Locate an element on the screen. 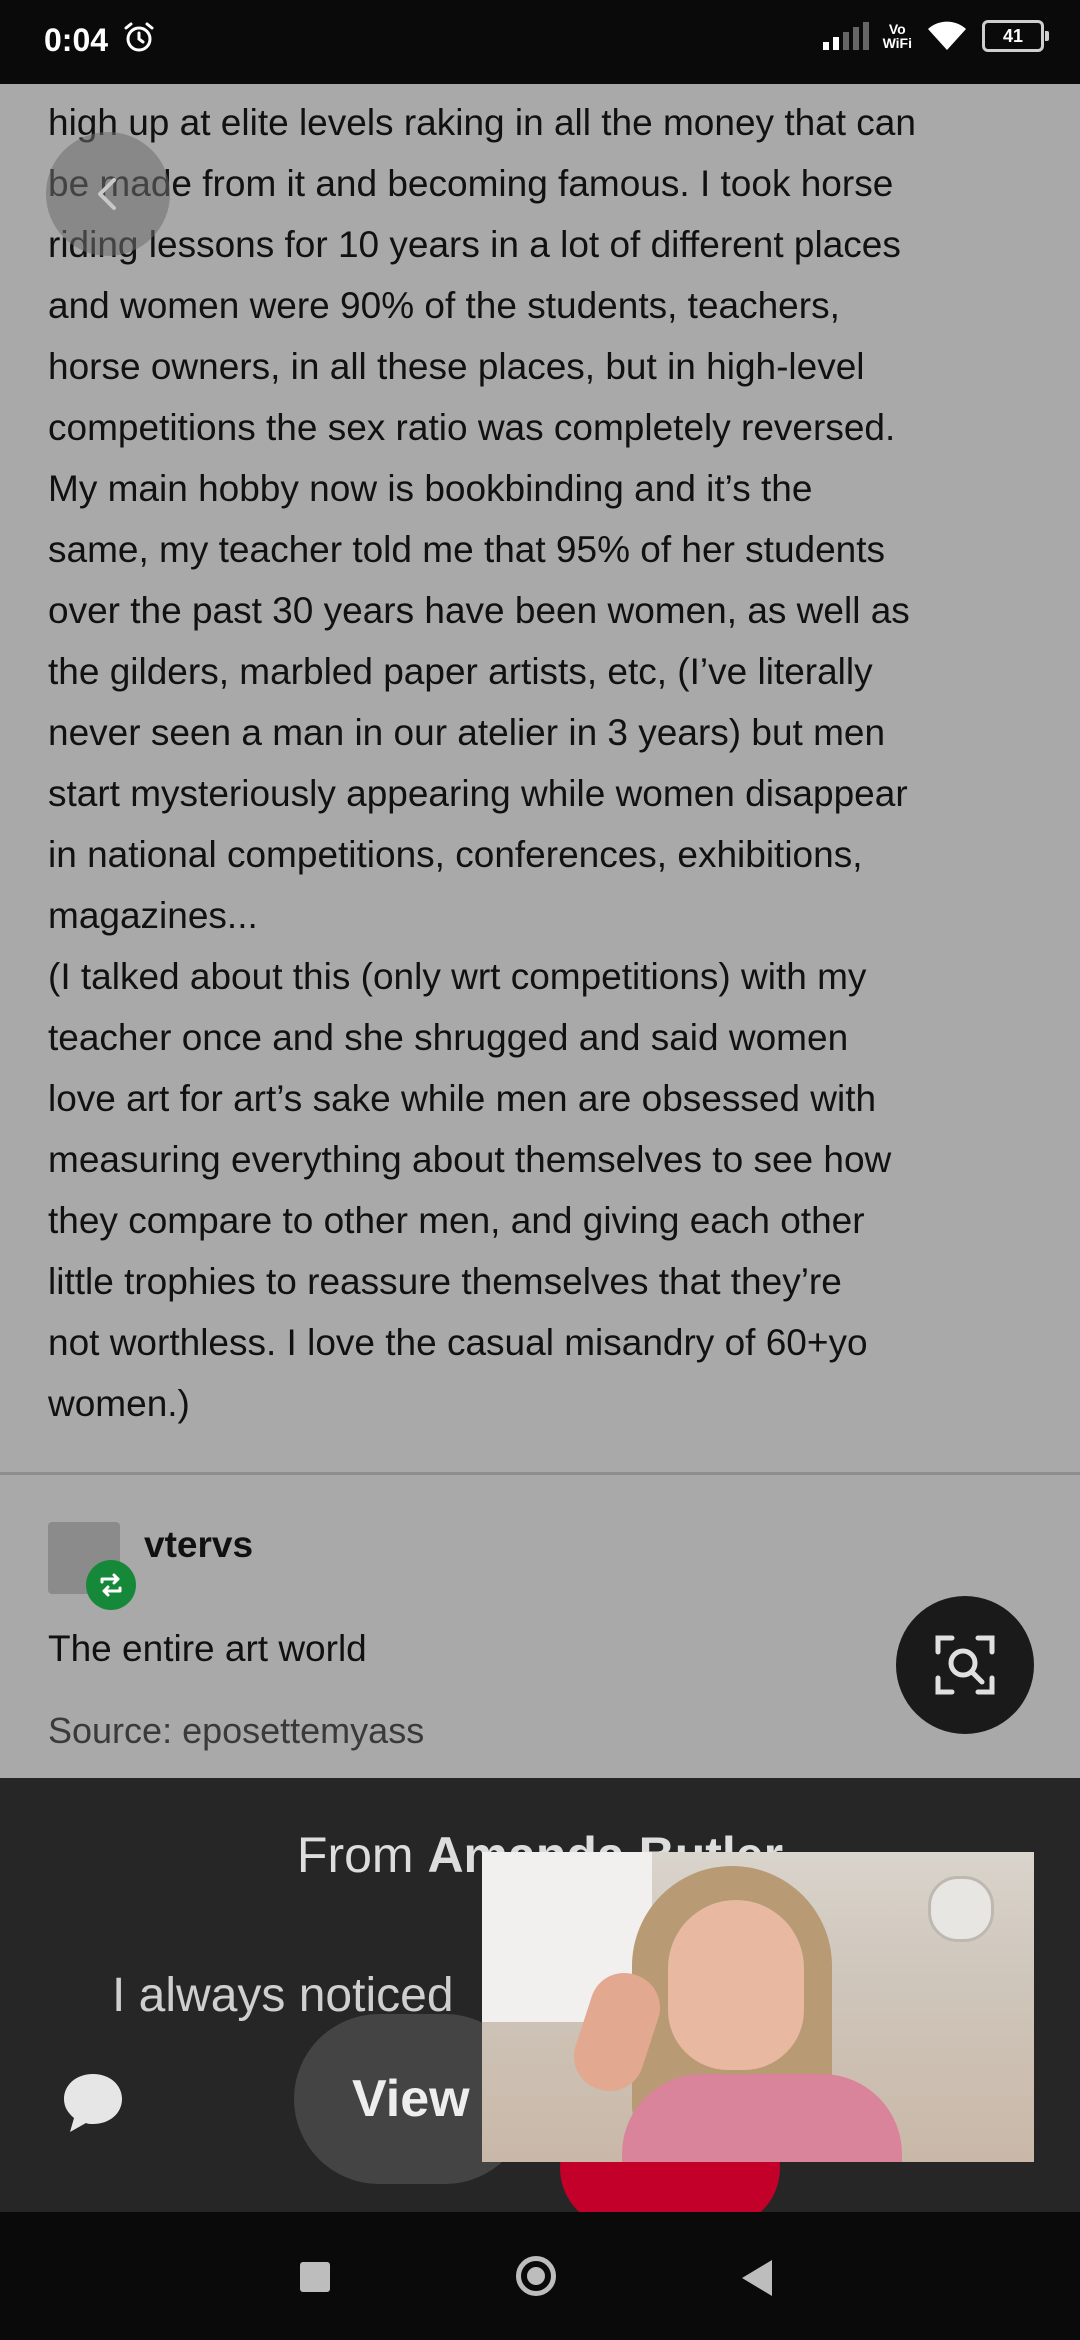  reblog-icon is located at coordinates (111, 1585).